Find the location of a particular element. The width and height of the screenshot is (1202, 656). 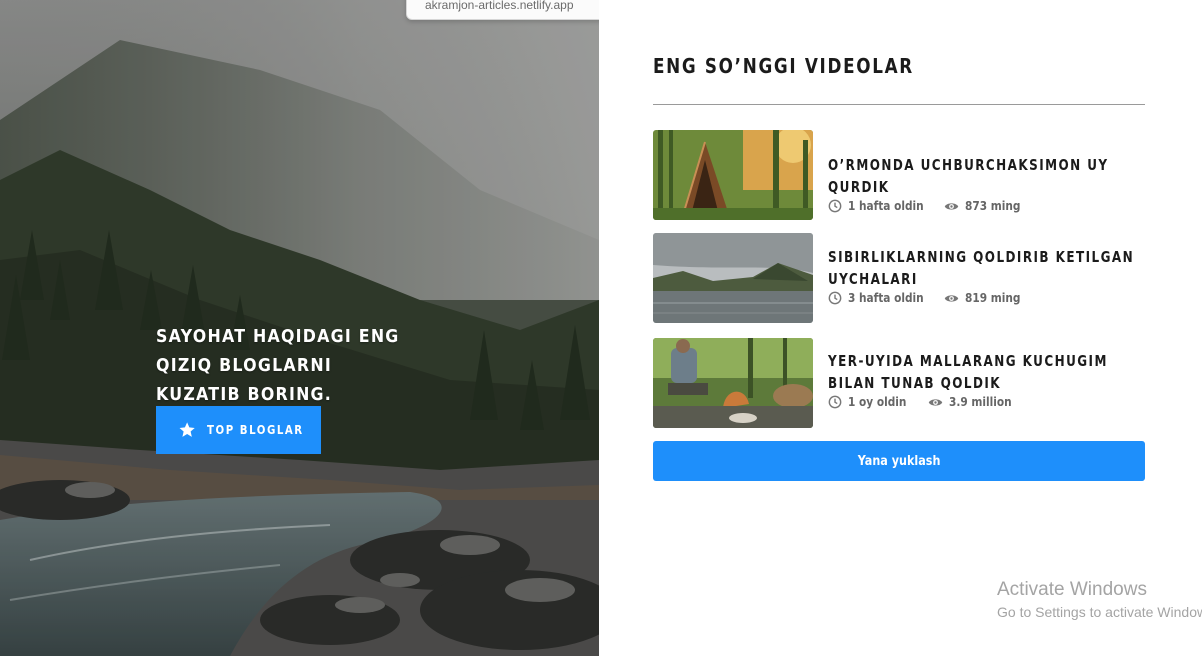

load-more-label: Yana yuklash is located at coordinates (899, 461).